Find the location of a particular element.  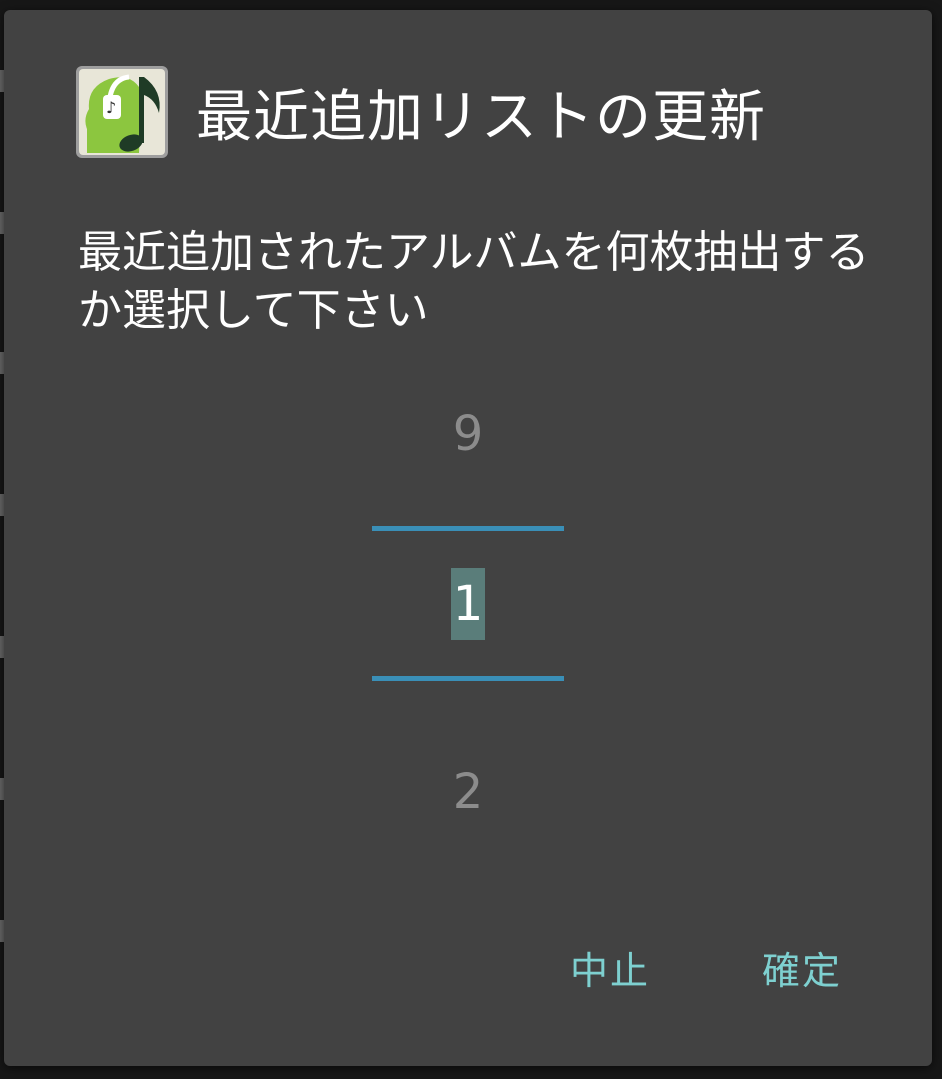

picker-next-value: 2 is located at coordinates (468, 792).